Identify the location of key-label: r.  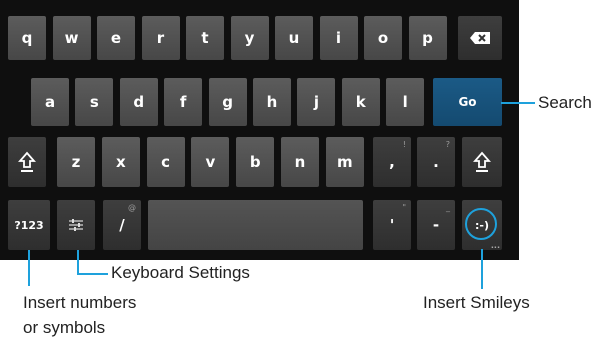
(160, 38).